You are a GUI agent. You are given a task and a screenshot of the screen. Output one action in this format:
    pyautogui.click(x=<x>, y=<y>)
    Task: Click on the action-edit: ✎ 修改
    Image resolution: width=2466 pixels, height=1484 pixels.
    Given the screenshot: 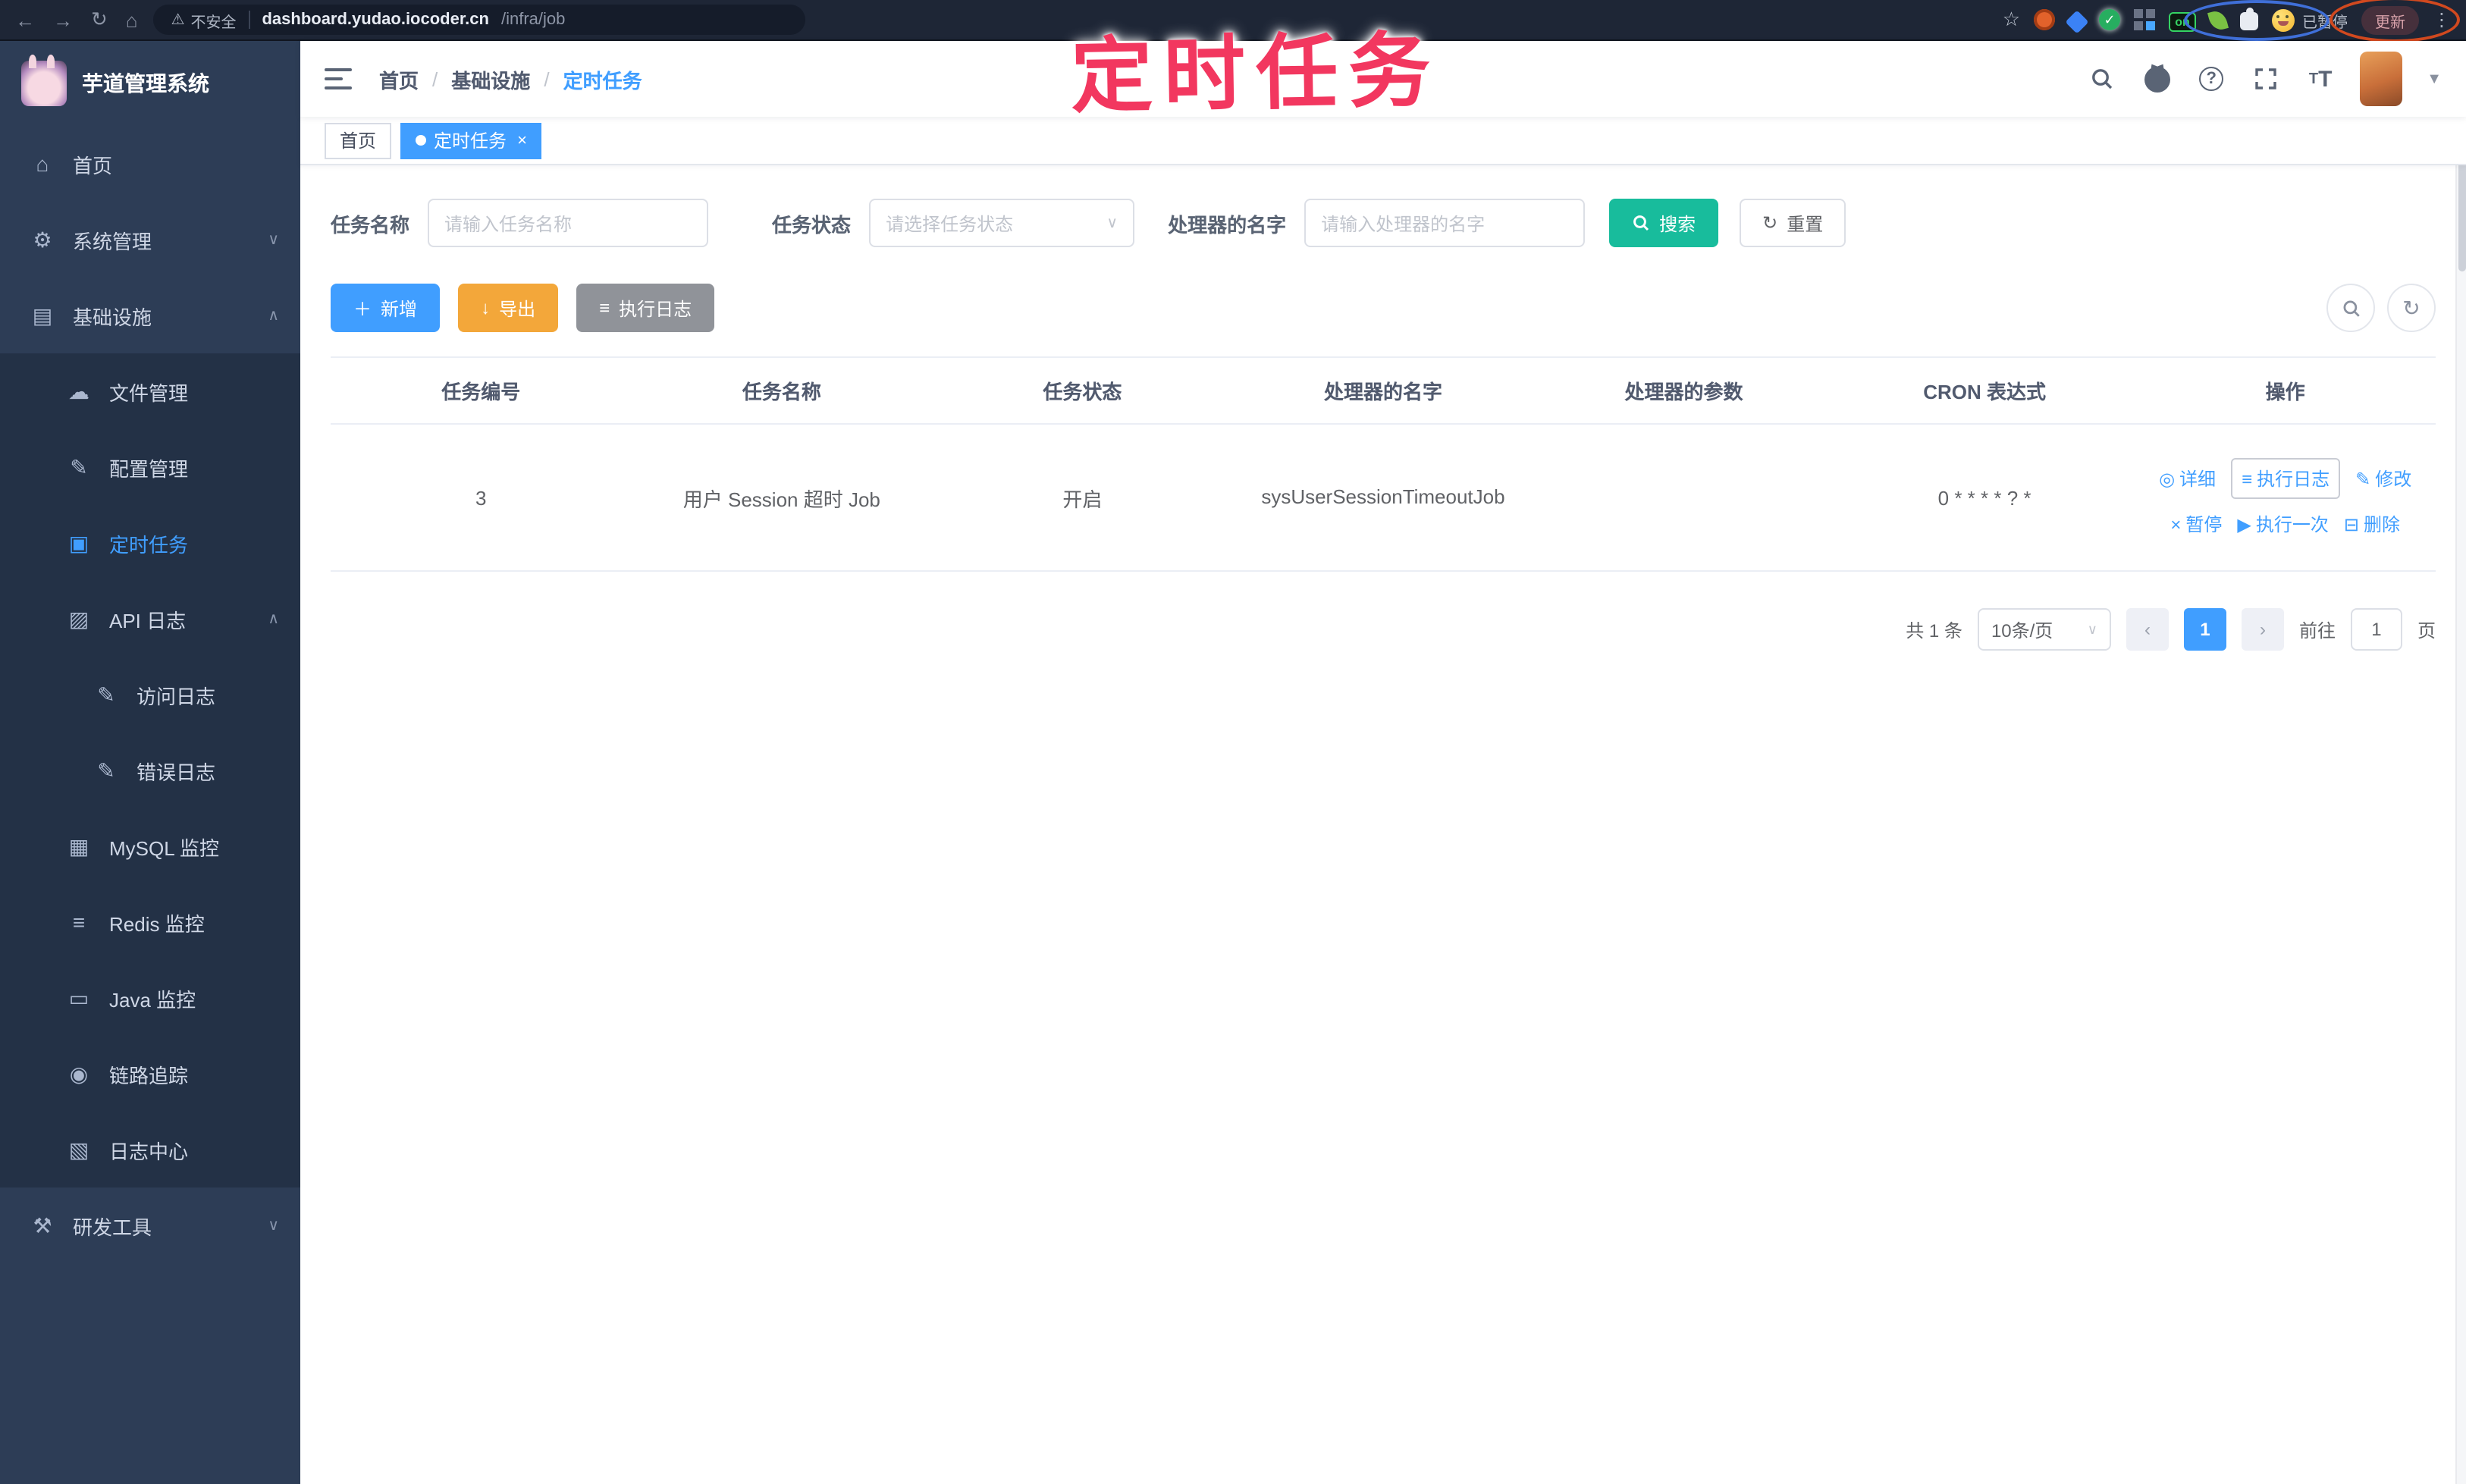 What is the action you would take?
    pyautogui.click(x=2383, y=479)
    